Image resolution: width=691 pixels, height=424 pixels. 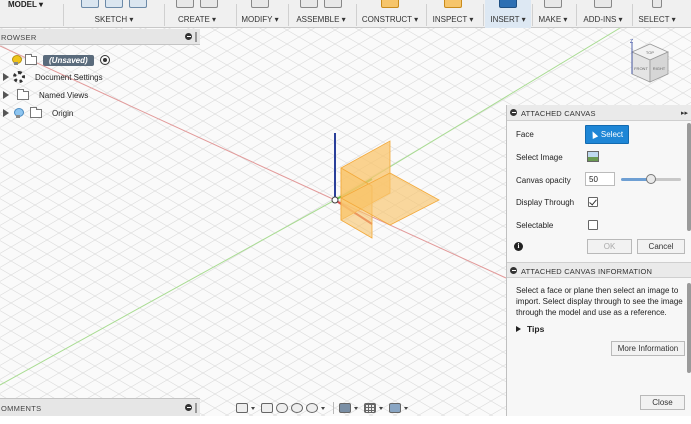 I want to click on dialog-title: ATTACHED CANVAS, so click(x=558, y=113).